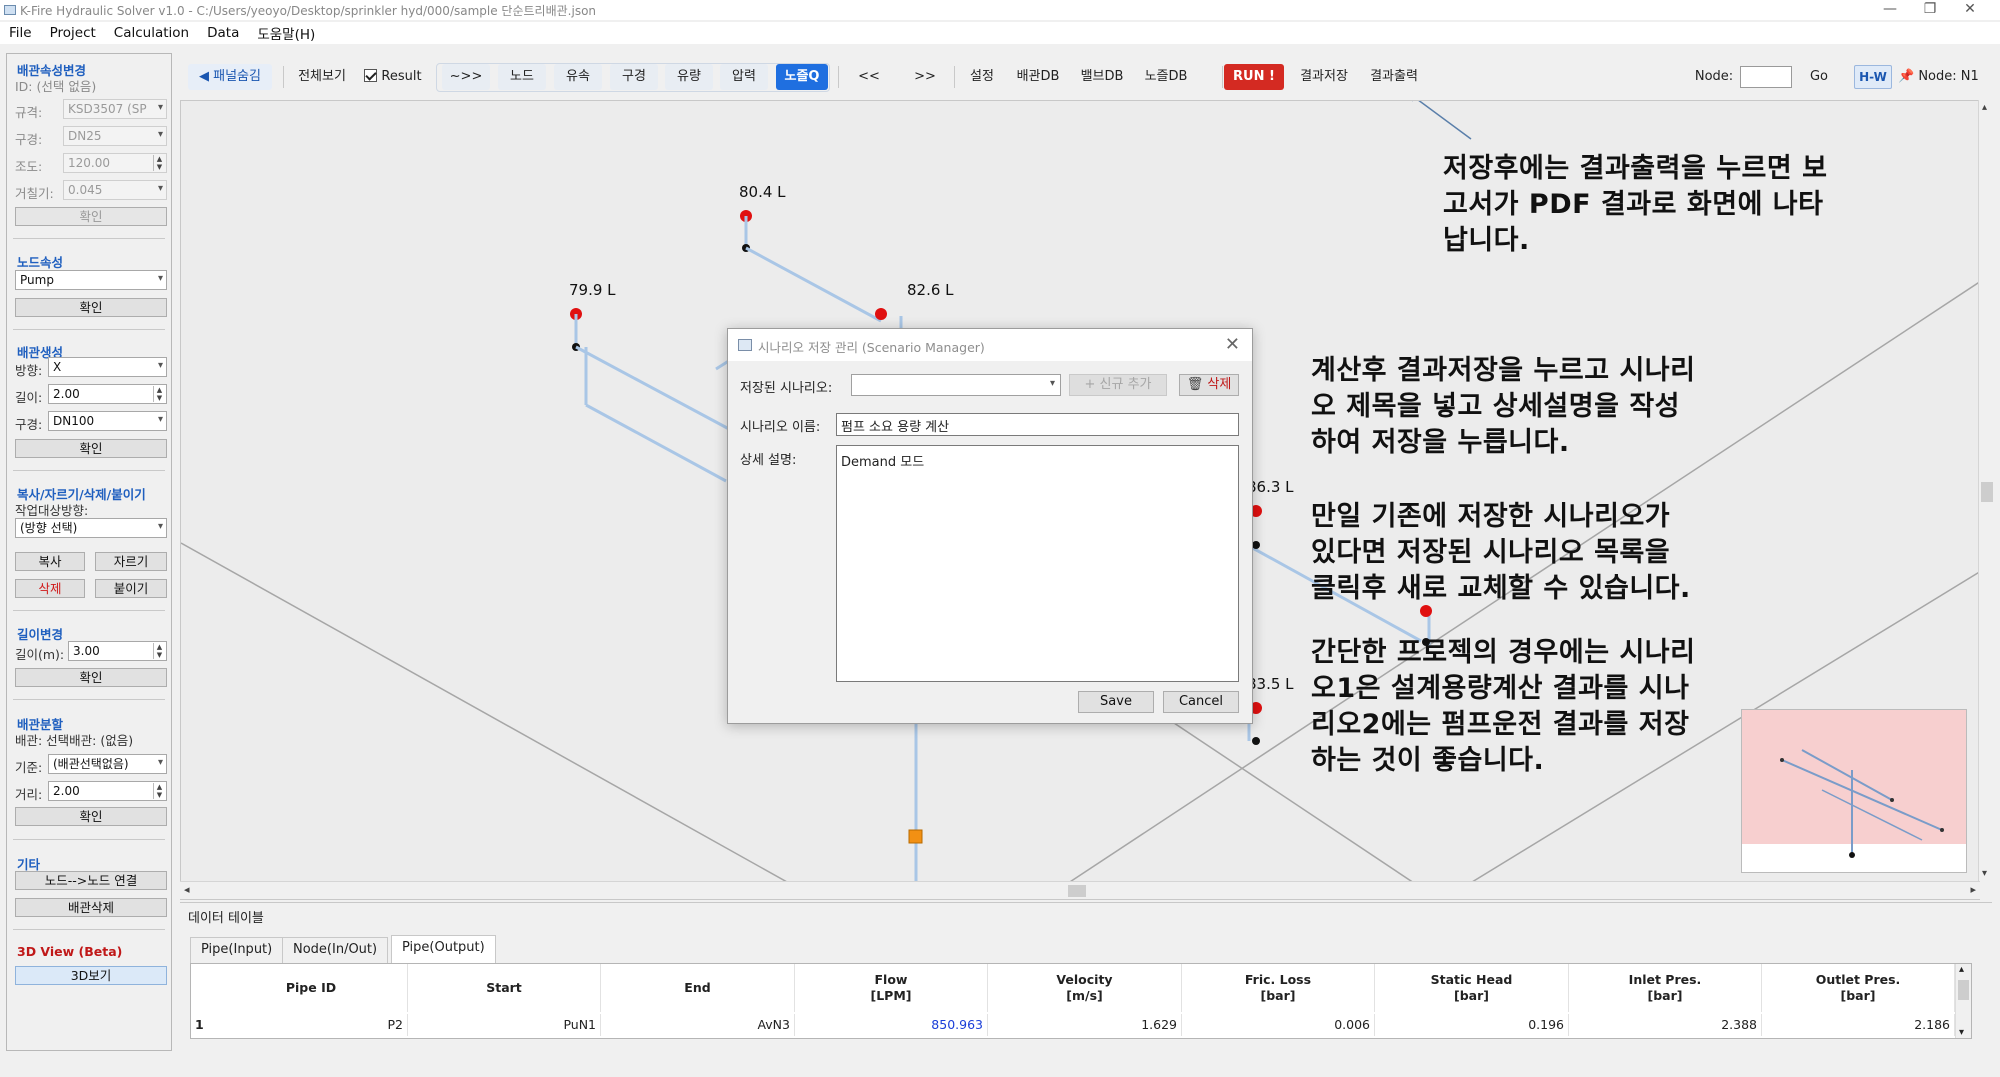 The height and width of the screenshot is (1077, 2000). I want to click on vertical-scrollbar: ▴ ▾, so click(1986, 490).